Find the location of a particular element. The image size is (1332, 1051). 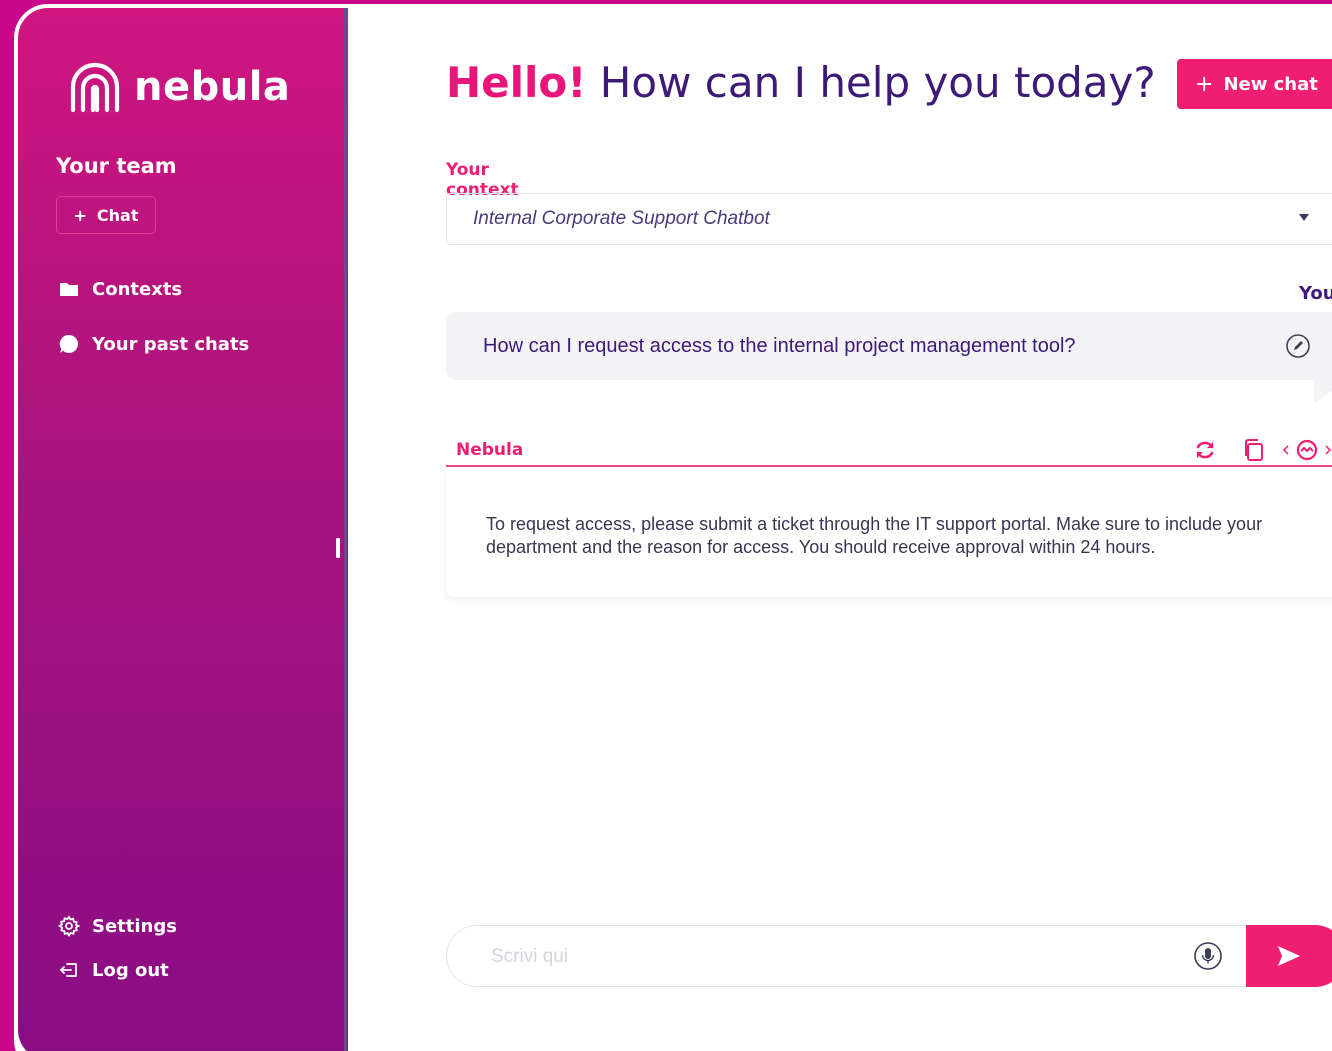

regenerate-icon is located at coordinates (1205, 450).